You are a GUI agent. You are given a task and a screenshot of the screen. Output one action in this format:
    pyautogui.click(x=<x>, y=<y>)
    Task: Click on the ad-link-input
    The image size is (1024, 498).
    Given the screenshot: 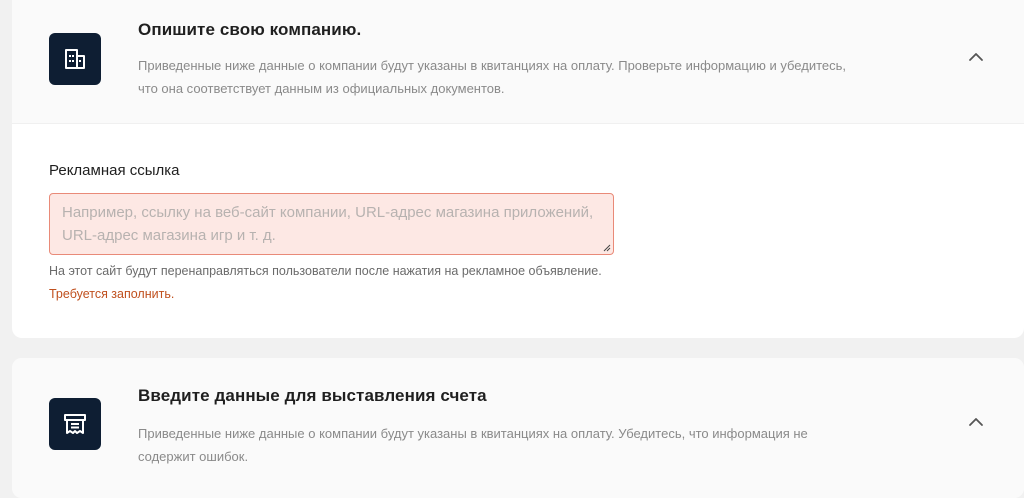 What is the action you would take?
    pyautogui.click(x=331, y=224)
    